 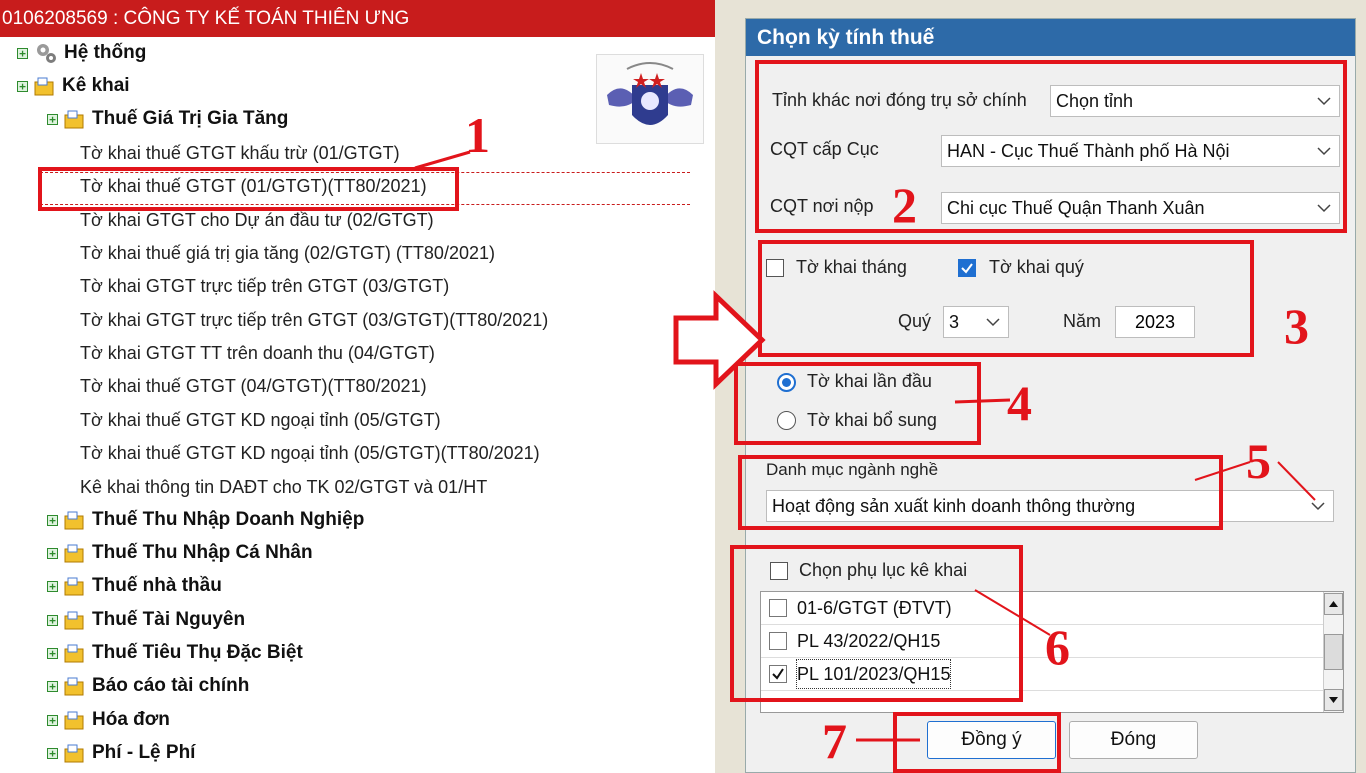 I want to click on tree-node-tncn: + Thuế Thu Nhập Cá Nhân, so click(x=180, y=553).